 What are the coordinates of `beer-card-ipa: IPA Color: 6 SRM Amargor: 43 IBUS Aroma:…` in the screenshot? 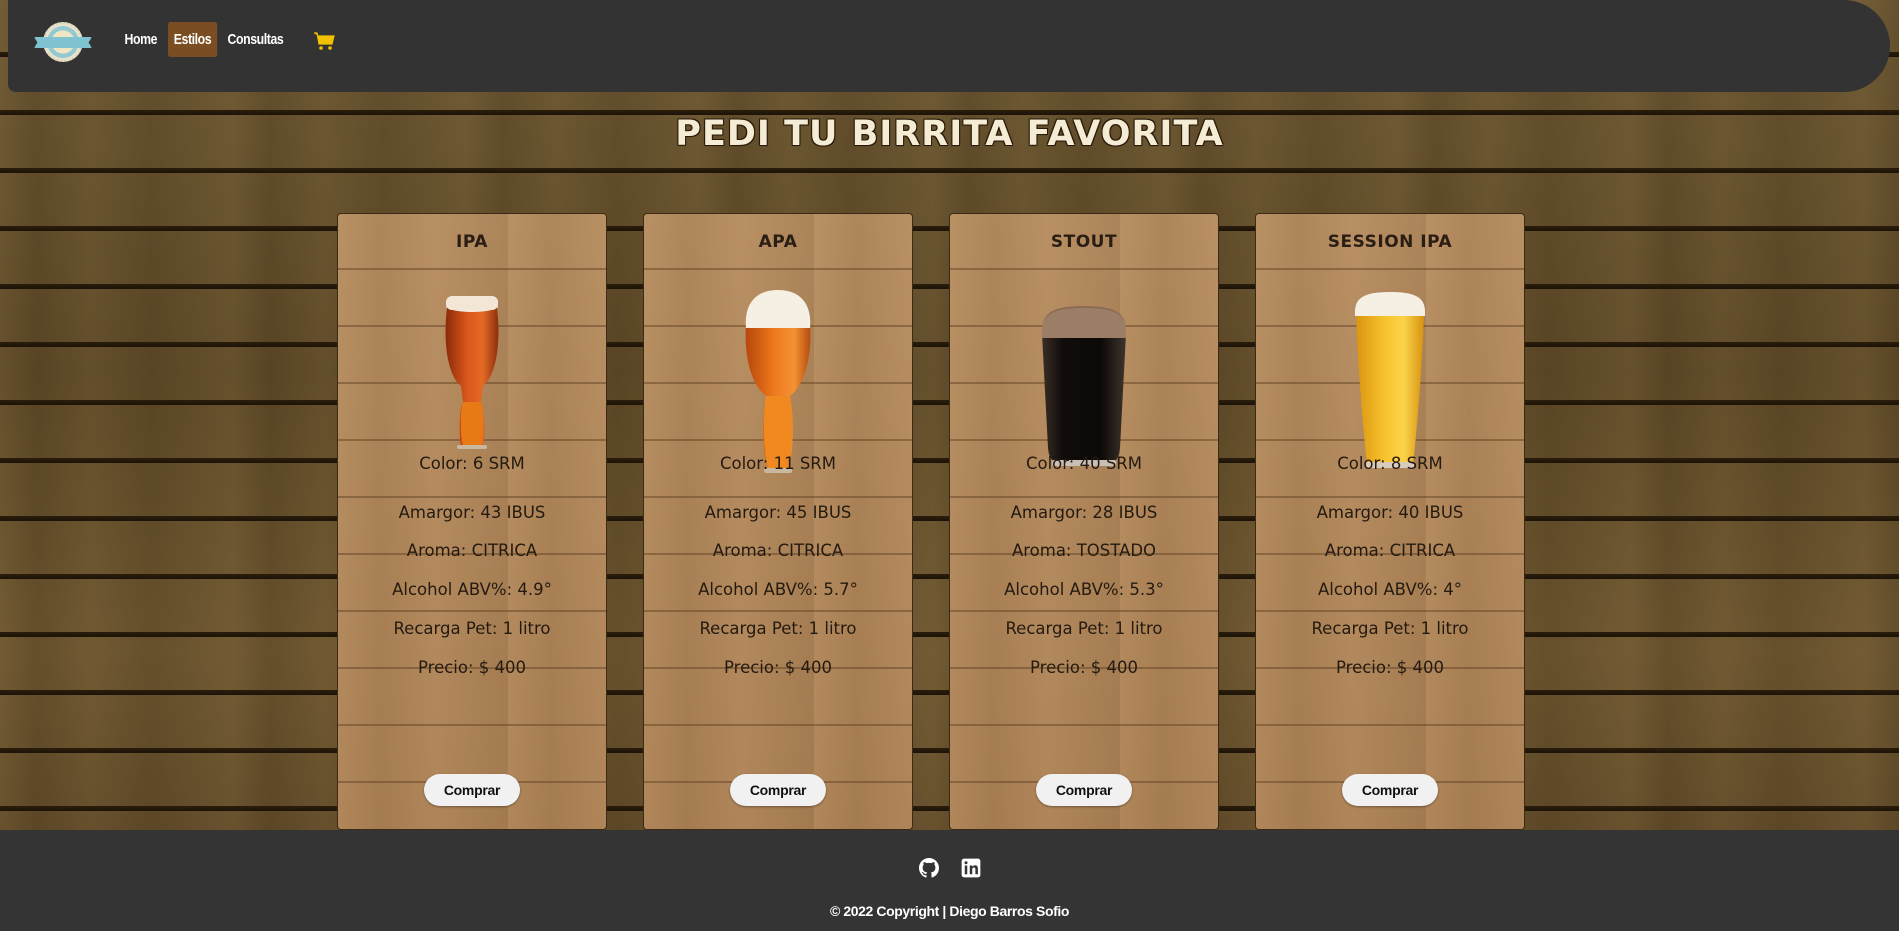 It's located at (472, 521).